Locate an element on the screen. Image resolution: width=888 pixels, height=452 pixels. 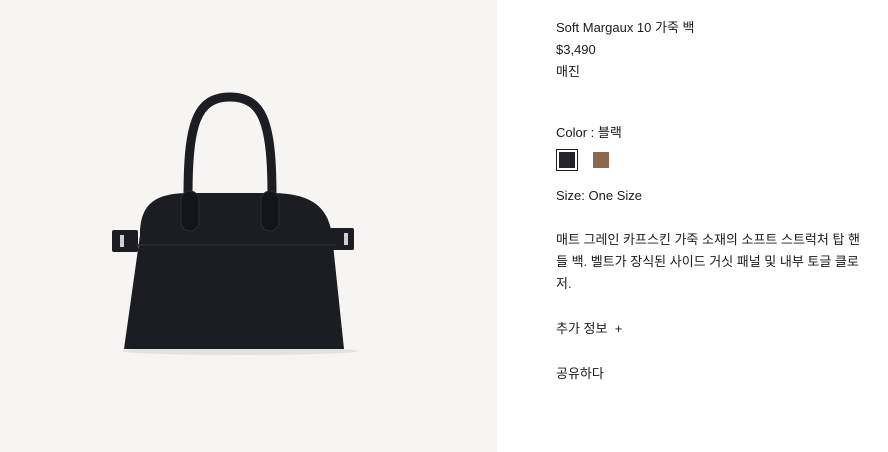
more-info-toggle: 추가 정보 + is located at coordinates (589, 329).